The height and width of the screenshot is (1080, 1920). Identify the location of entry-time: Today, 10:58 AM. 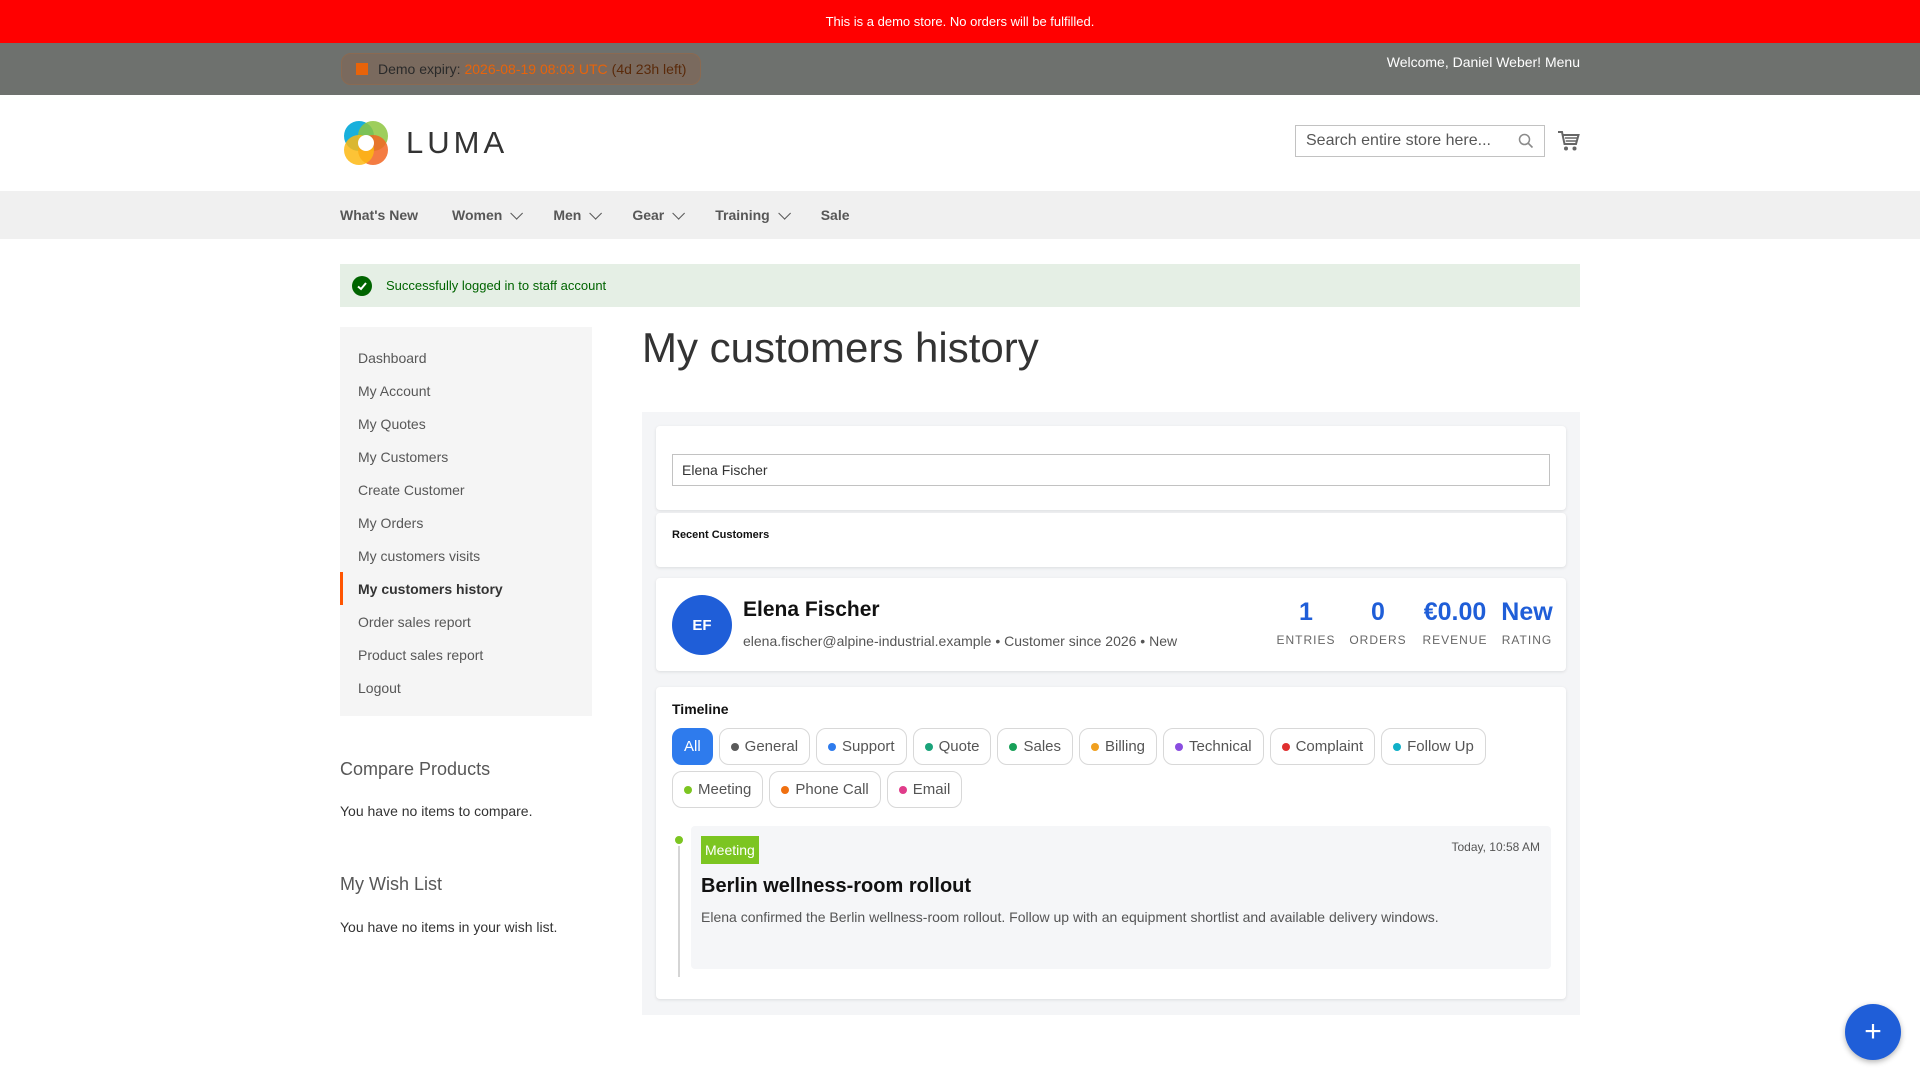
(1496, 847).